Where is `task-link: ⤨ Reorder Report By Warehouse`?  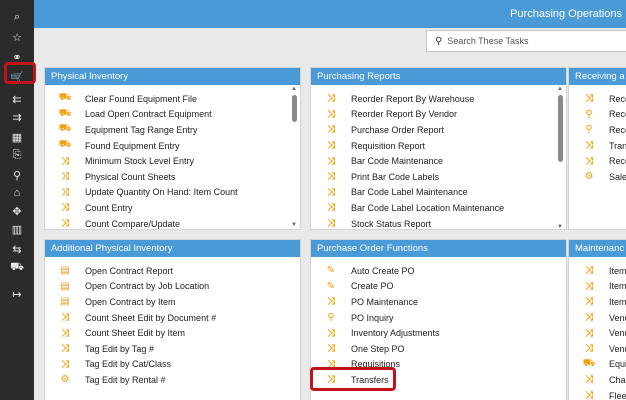 task-link: ⤨ Reorder Report By Warehouse is located at coordinates (438, 99).